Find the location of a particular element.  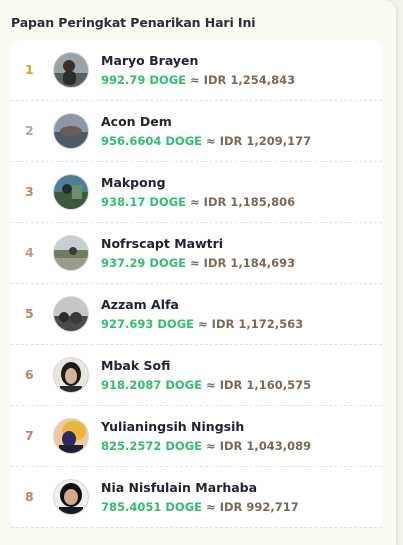

idr-amount: IDR 1,184,693 is located at coordinates (249, 263).